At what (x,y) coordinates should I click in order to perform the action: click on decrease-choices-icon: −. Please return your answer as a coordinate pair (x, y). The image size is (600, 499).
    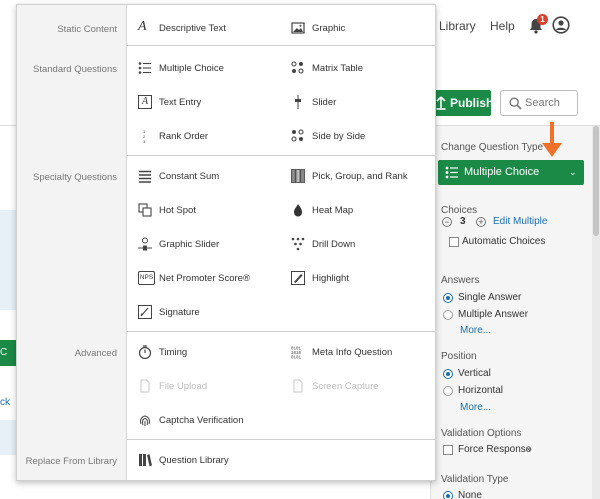
    Looking at the image, I should click on (447, 222).